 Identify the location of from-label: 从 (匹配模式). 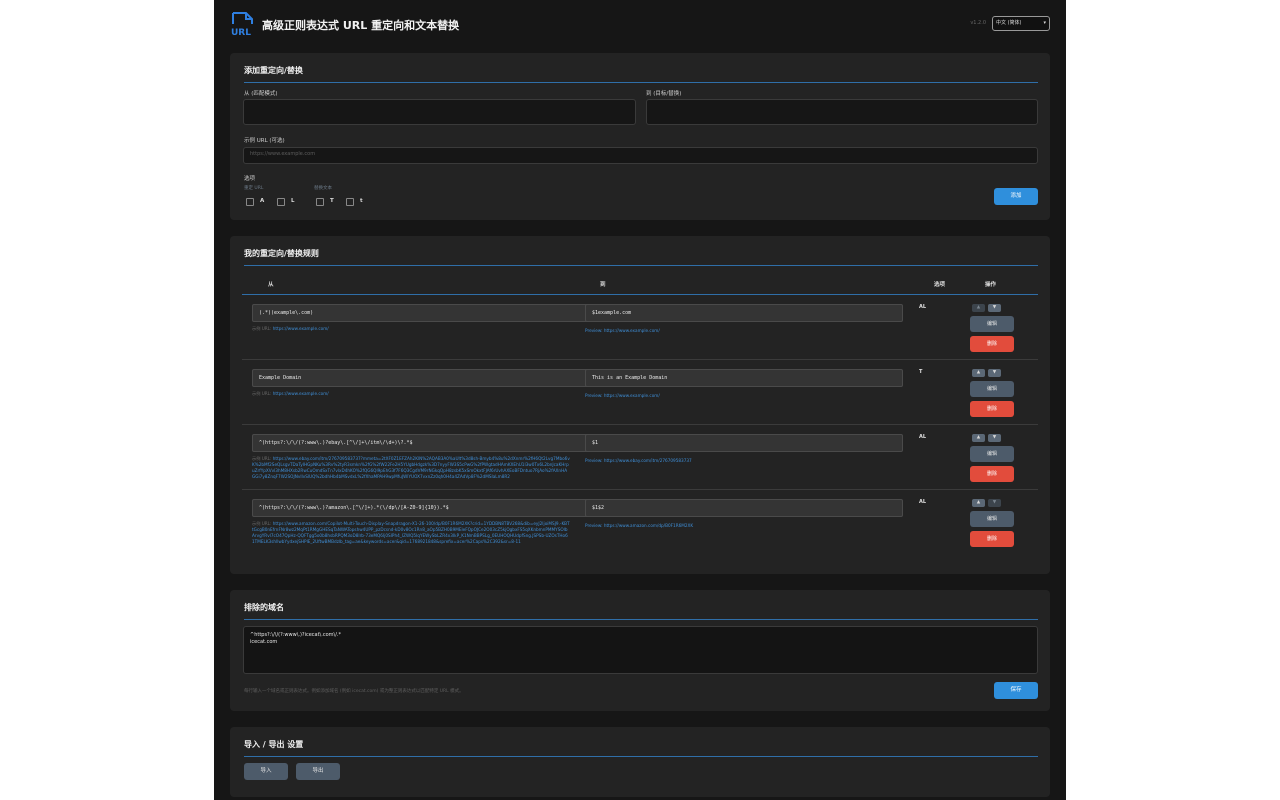
(261, 94).